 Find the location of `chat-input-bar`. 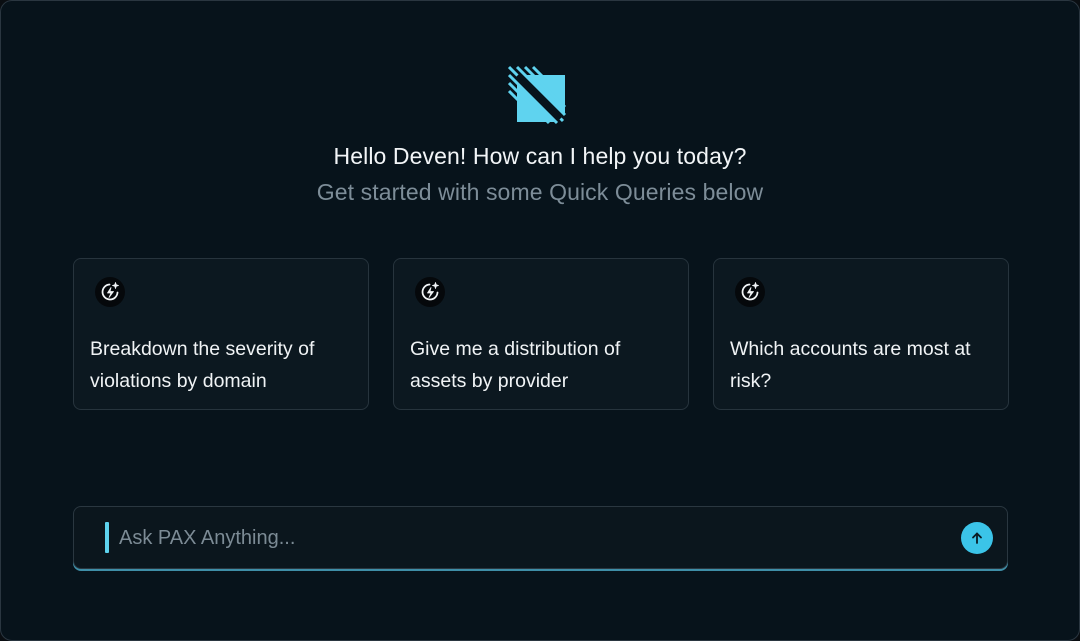

chat-input-bar is located at coordinates (540, 537).